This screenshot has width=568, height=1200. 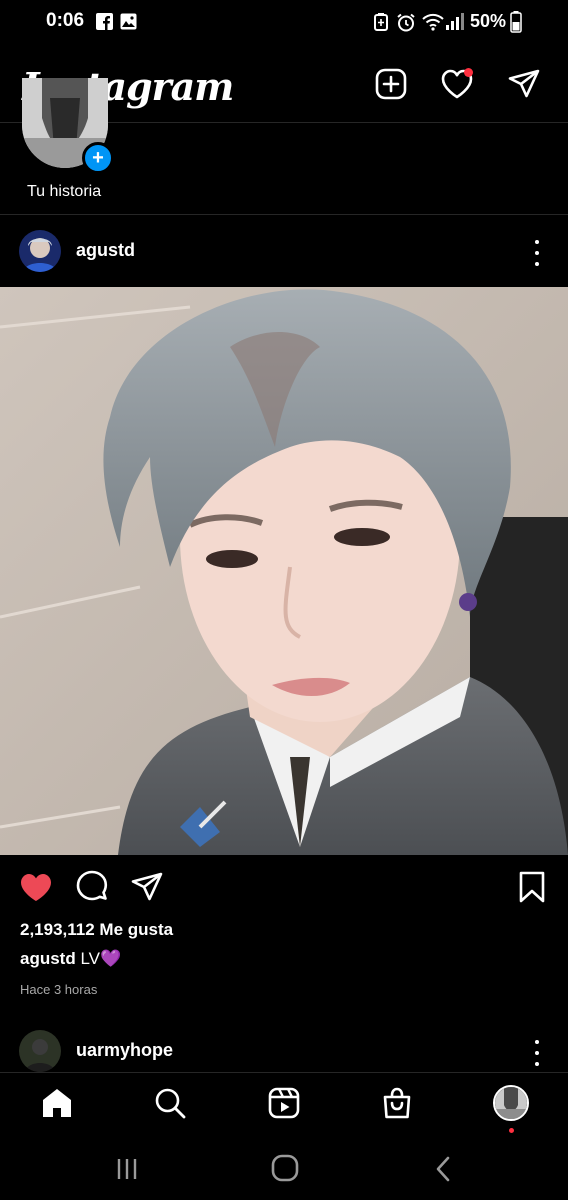 I want to click on battery-icon, so click(x=516, y=22).